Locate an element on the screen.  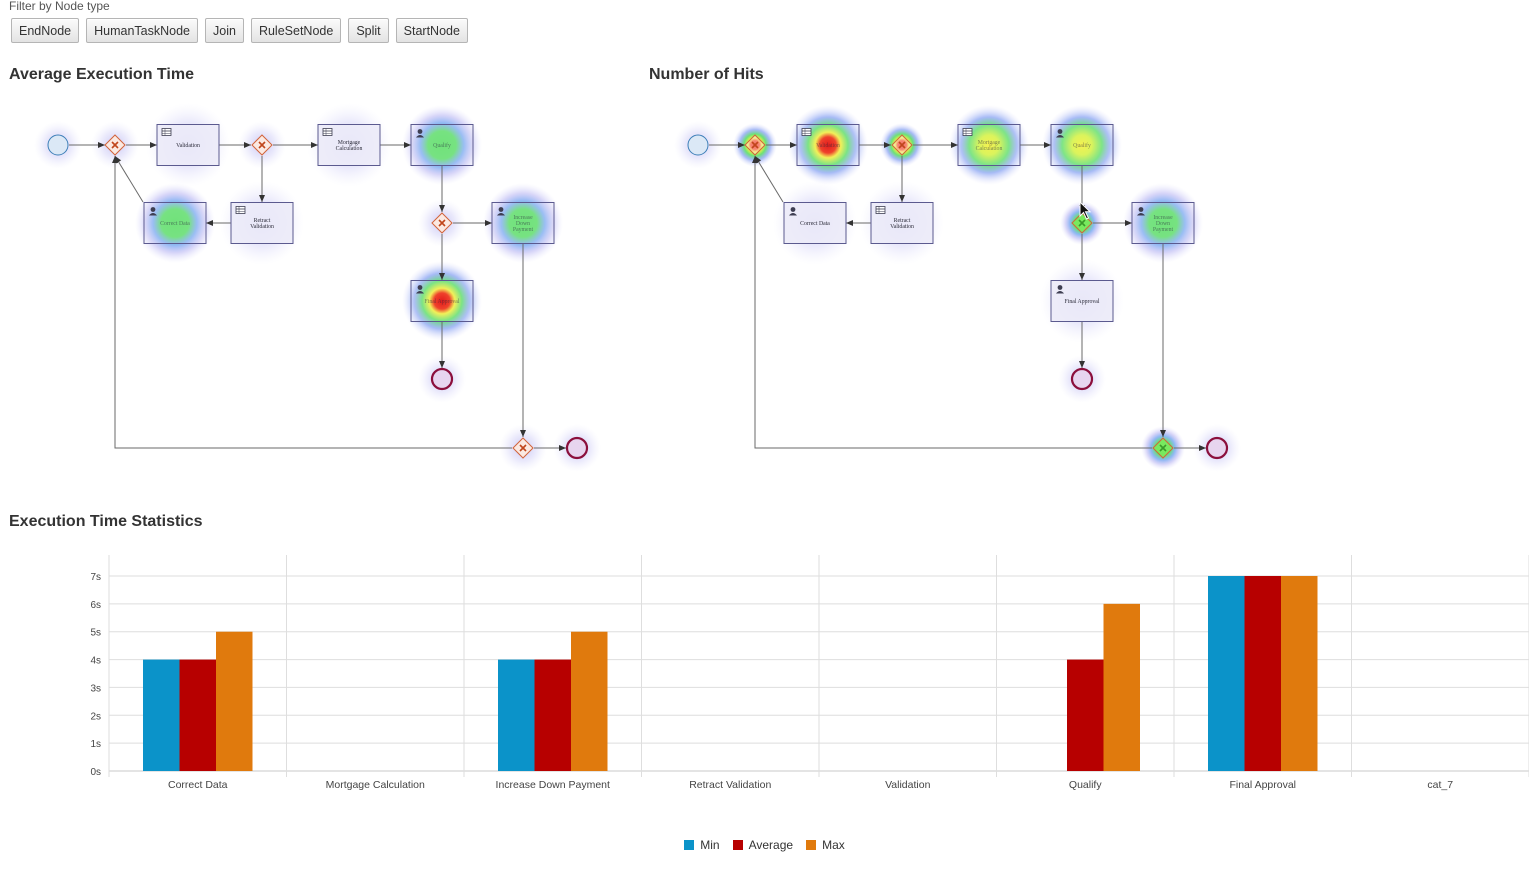
legend-item-max: Max is located at coordinates (825, 845).